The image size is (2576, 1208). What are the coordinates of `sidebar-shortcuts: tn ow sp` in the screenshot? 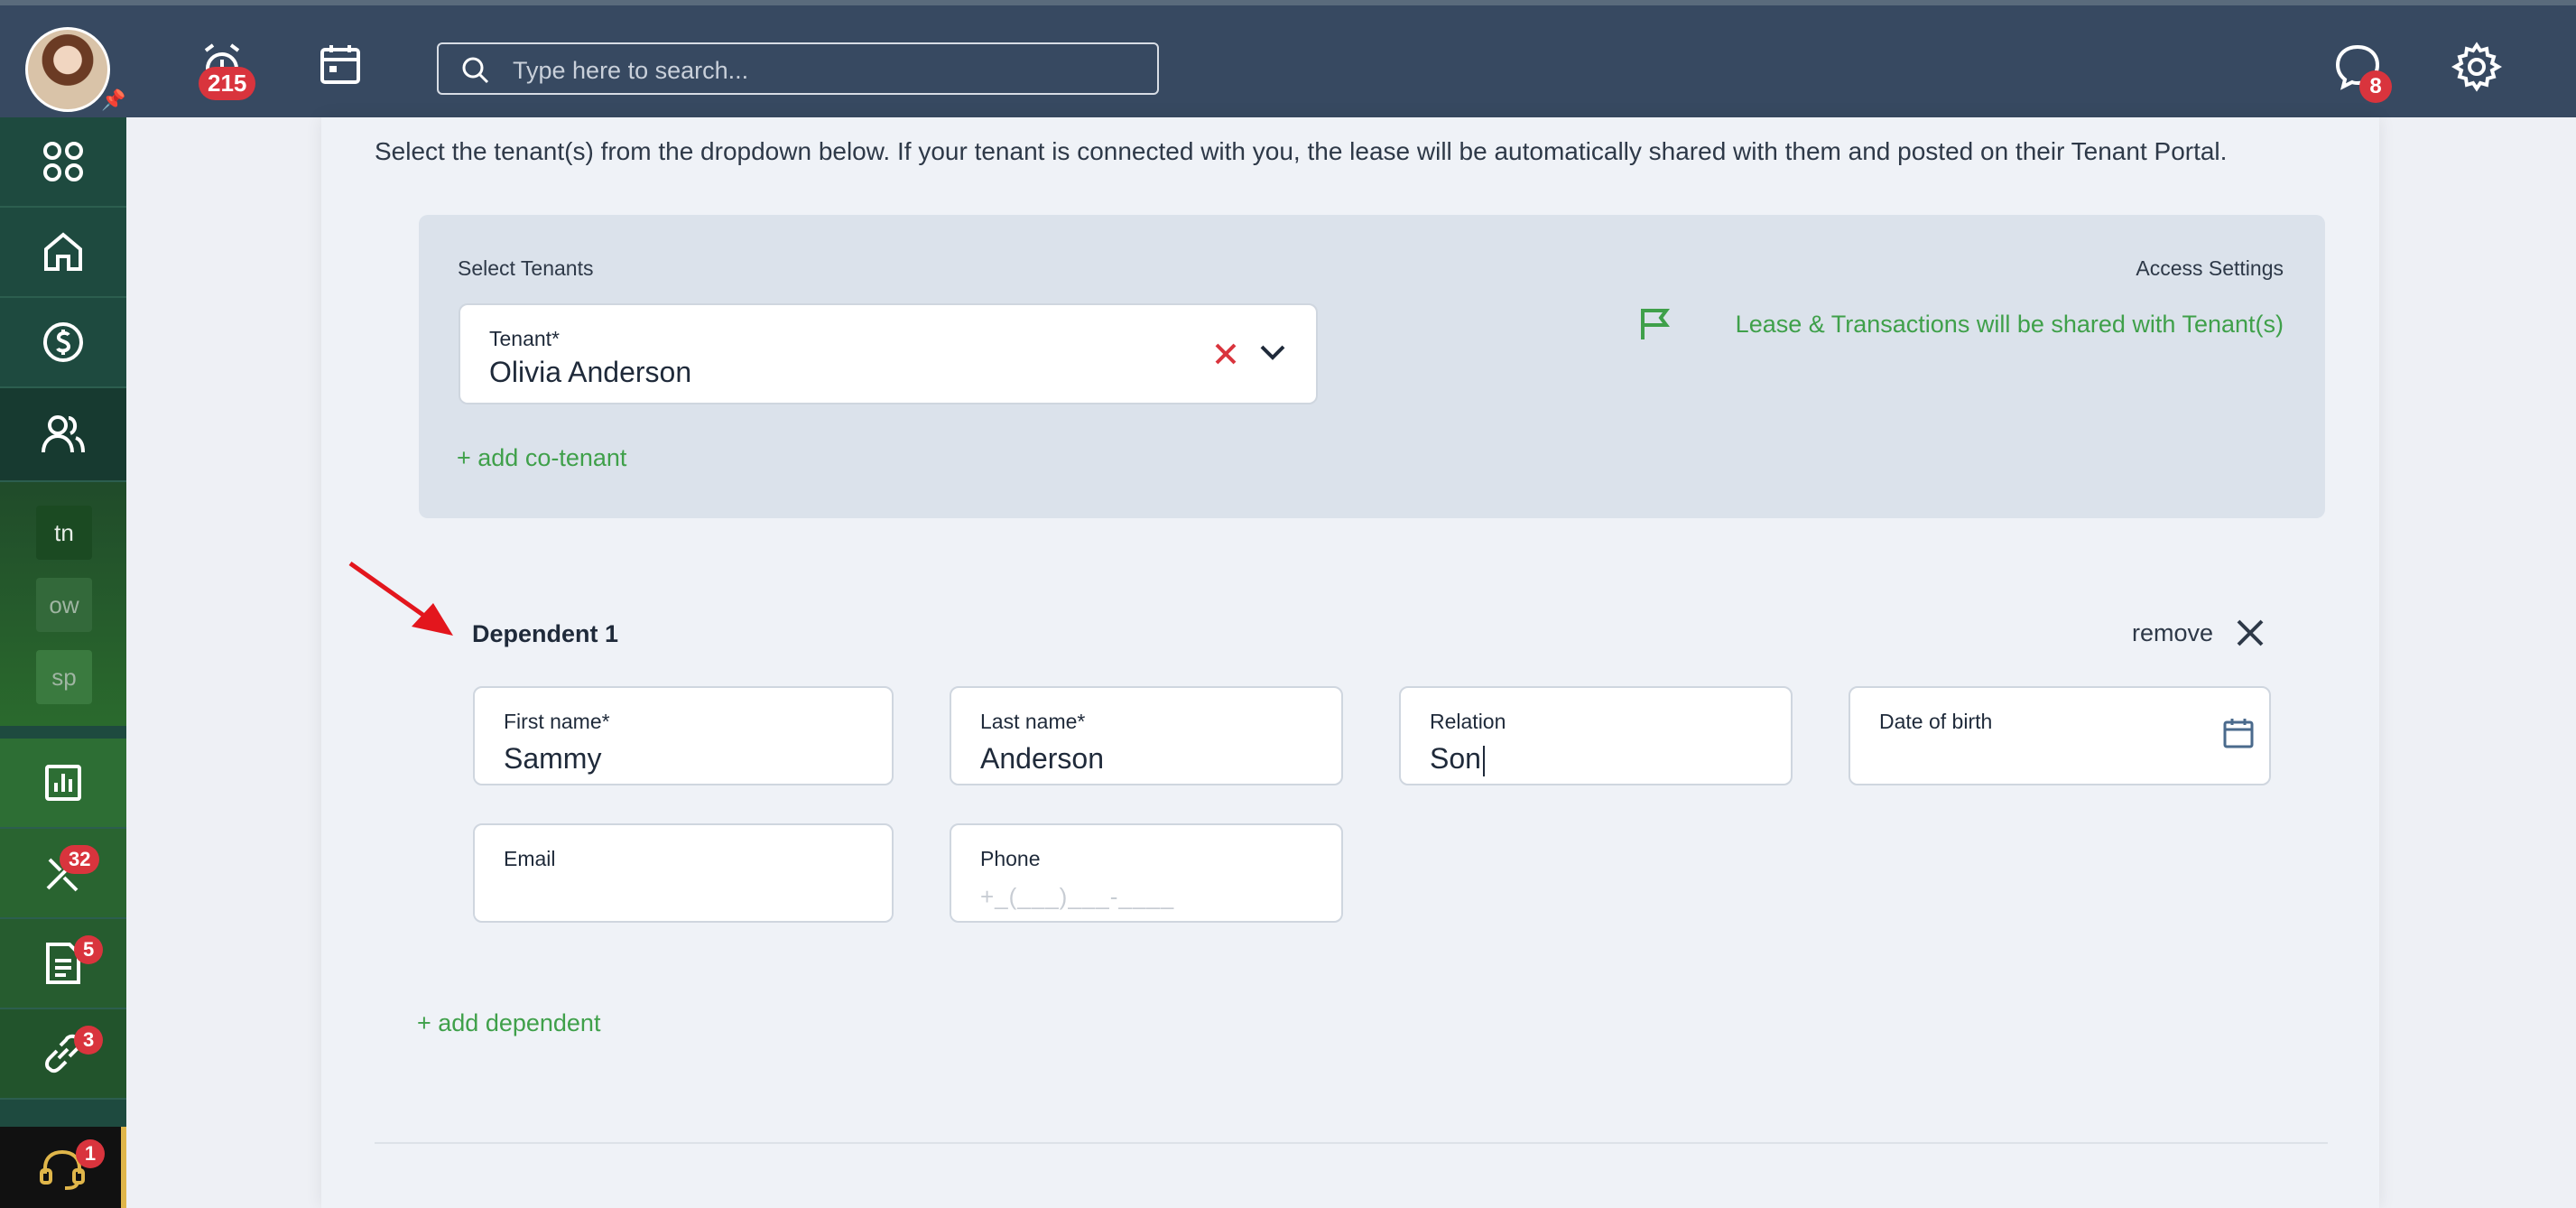 It's located at (63, 604).